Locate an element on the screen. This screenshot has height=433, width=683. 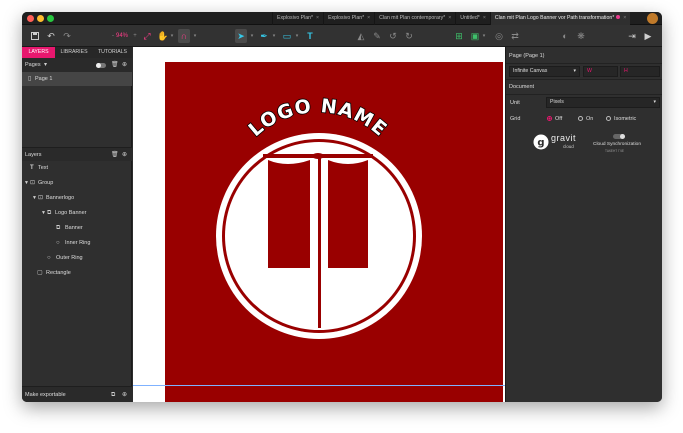
align-icon: ◭ is located at coordinates (361, 36).